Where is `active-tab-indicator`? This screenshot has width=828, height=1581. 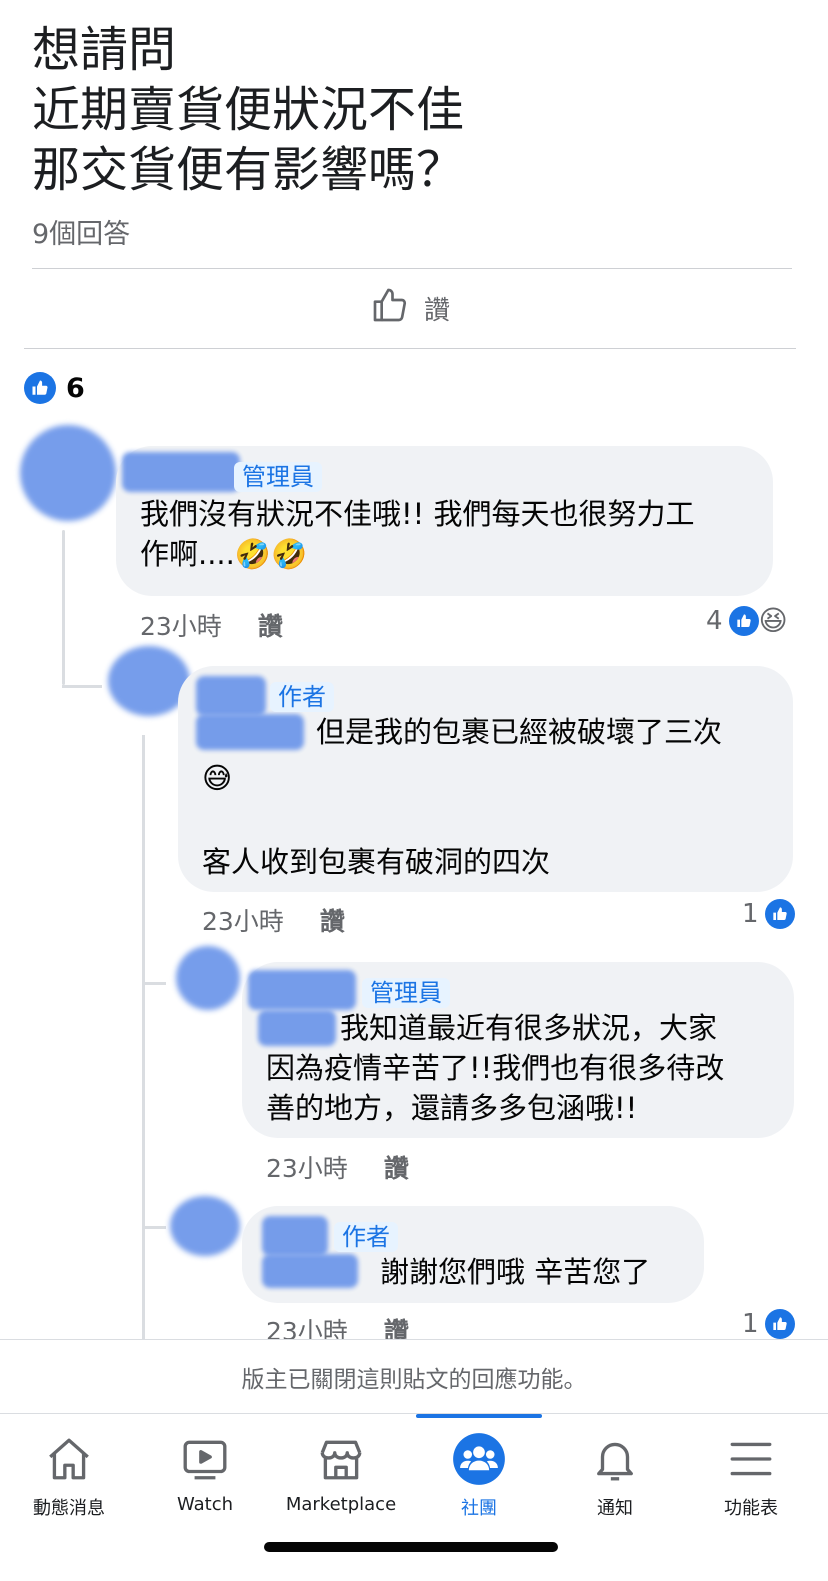
active-tab-indicator is located at coordinates (479, 1416).